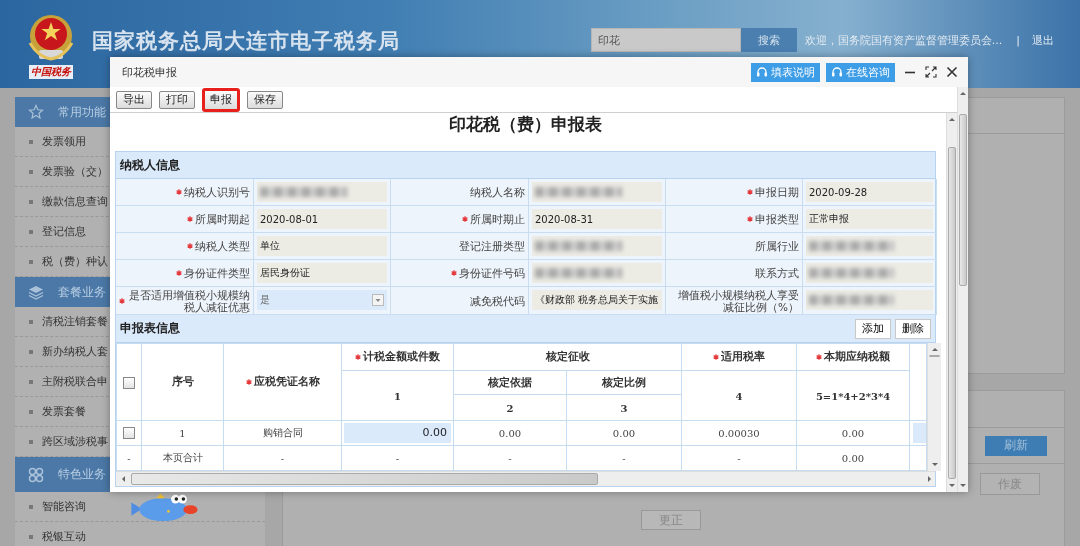 The width and height of the screenshot is (1080, 546). Describe the element at coordinates (182, 457) in the screenshot. I see `table-cell: 本页合计` at that location.